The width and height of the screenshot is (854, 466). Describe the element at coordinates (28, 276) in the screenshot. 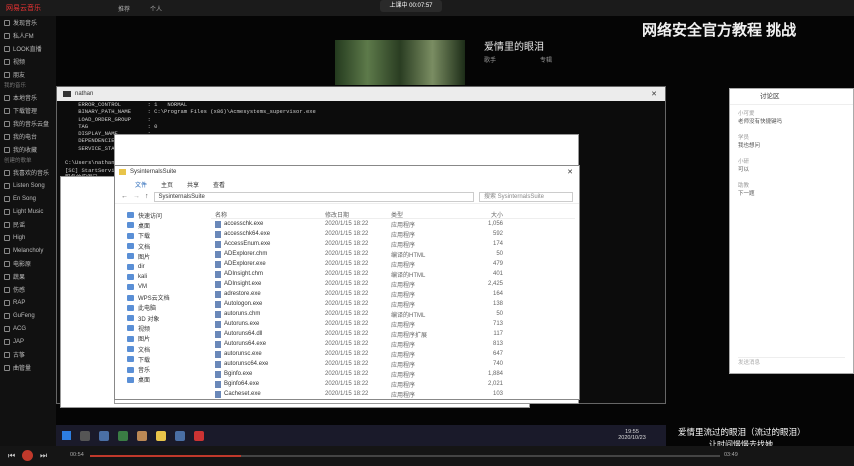

I see `sidebar-item: 蔬果` at that location.